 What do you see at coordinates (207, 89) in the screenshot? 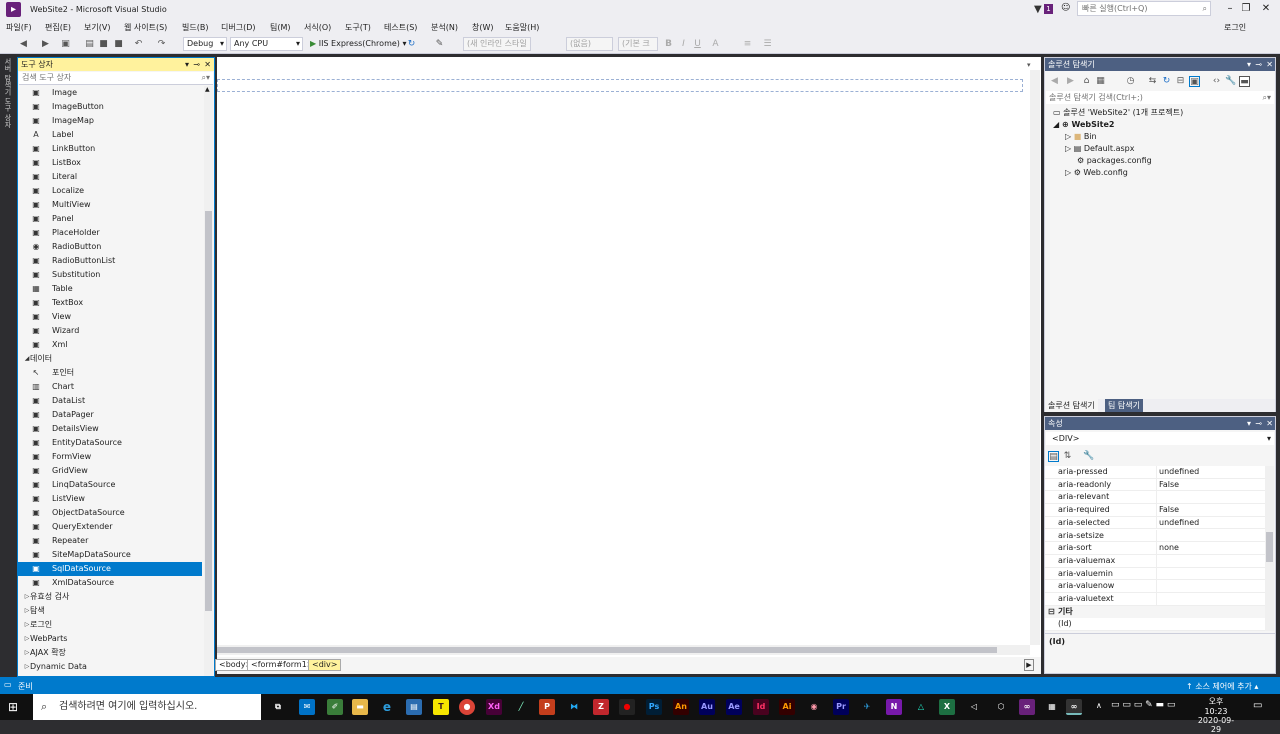
I see `scroll-up-icon: ▲` at bounding box center [207, 89].